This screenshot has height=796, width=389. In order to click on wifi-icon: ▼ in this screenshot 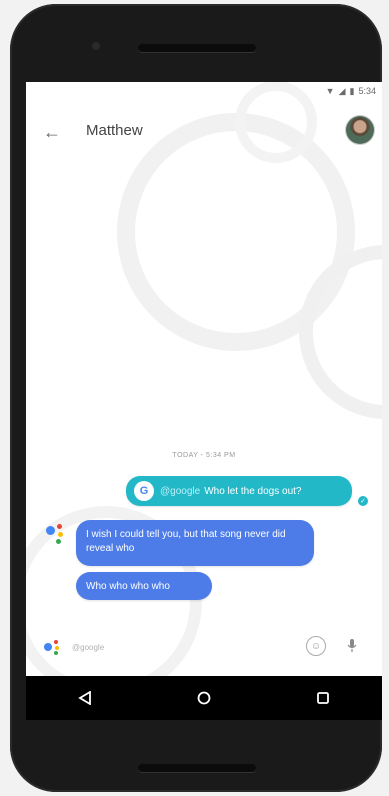, I will do `click(330, 91)`.